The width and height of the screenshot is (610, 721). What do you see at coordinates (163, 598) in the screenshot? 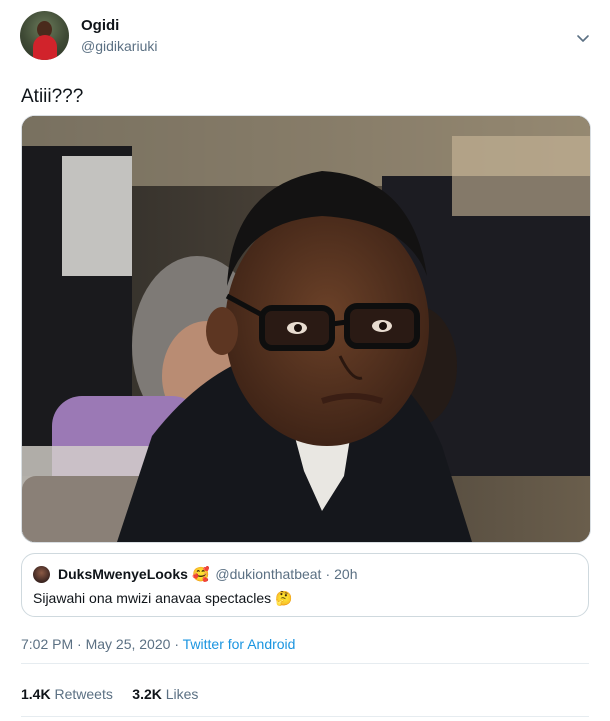
I see `quoted-text: Sijawahi ona mwizi anavaa spectacles 🤔` at bounding box center [163, 598].